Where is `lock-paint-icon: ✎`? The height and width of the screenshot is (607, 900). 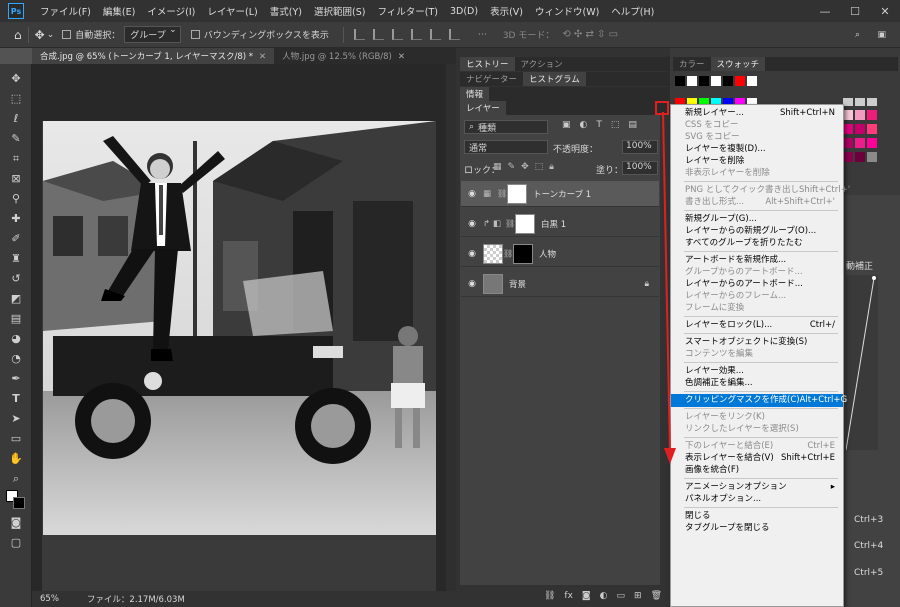
lock-paint-icon: ✎ is located at coordinates (512, 167).